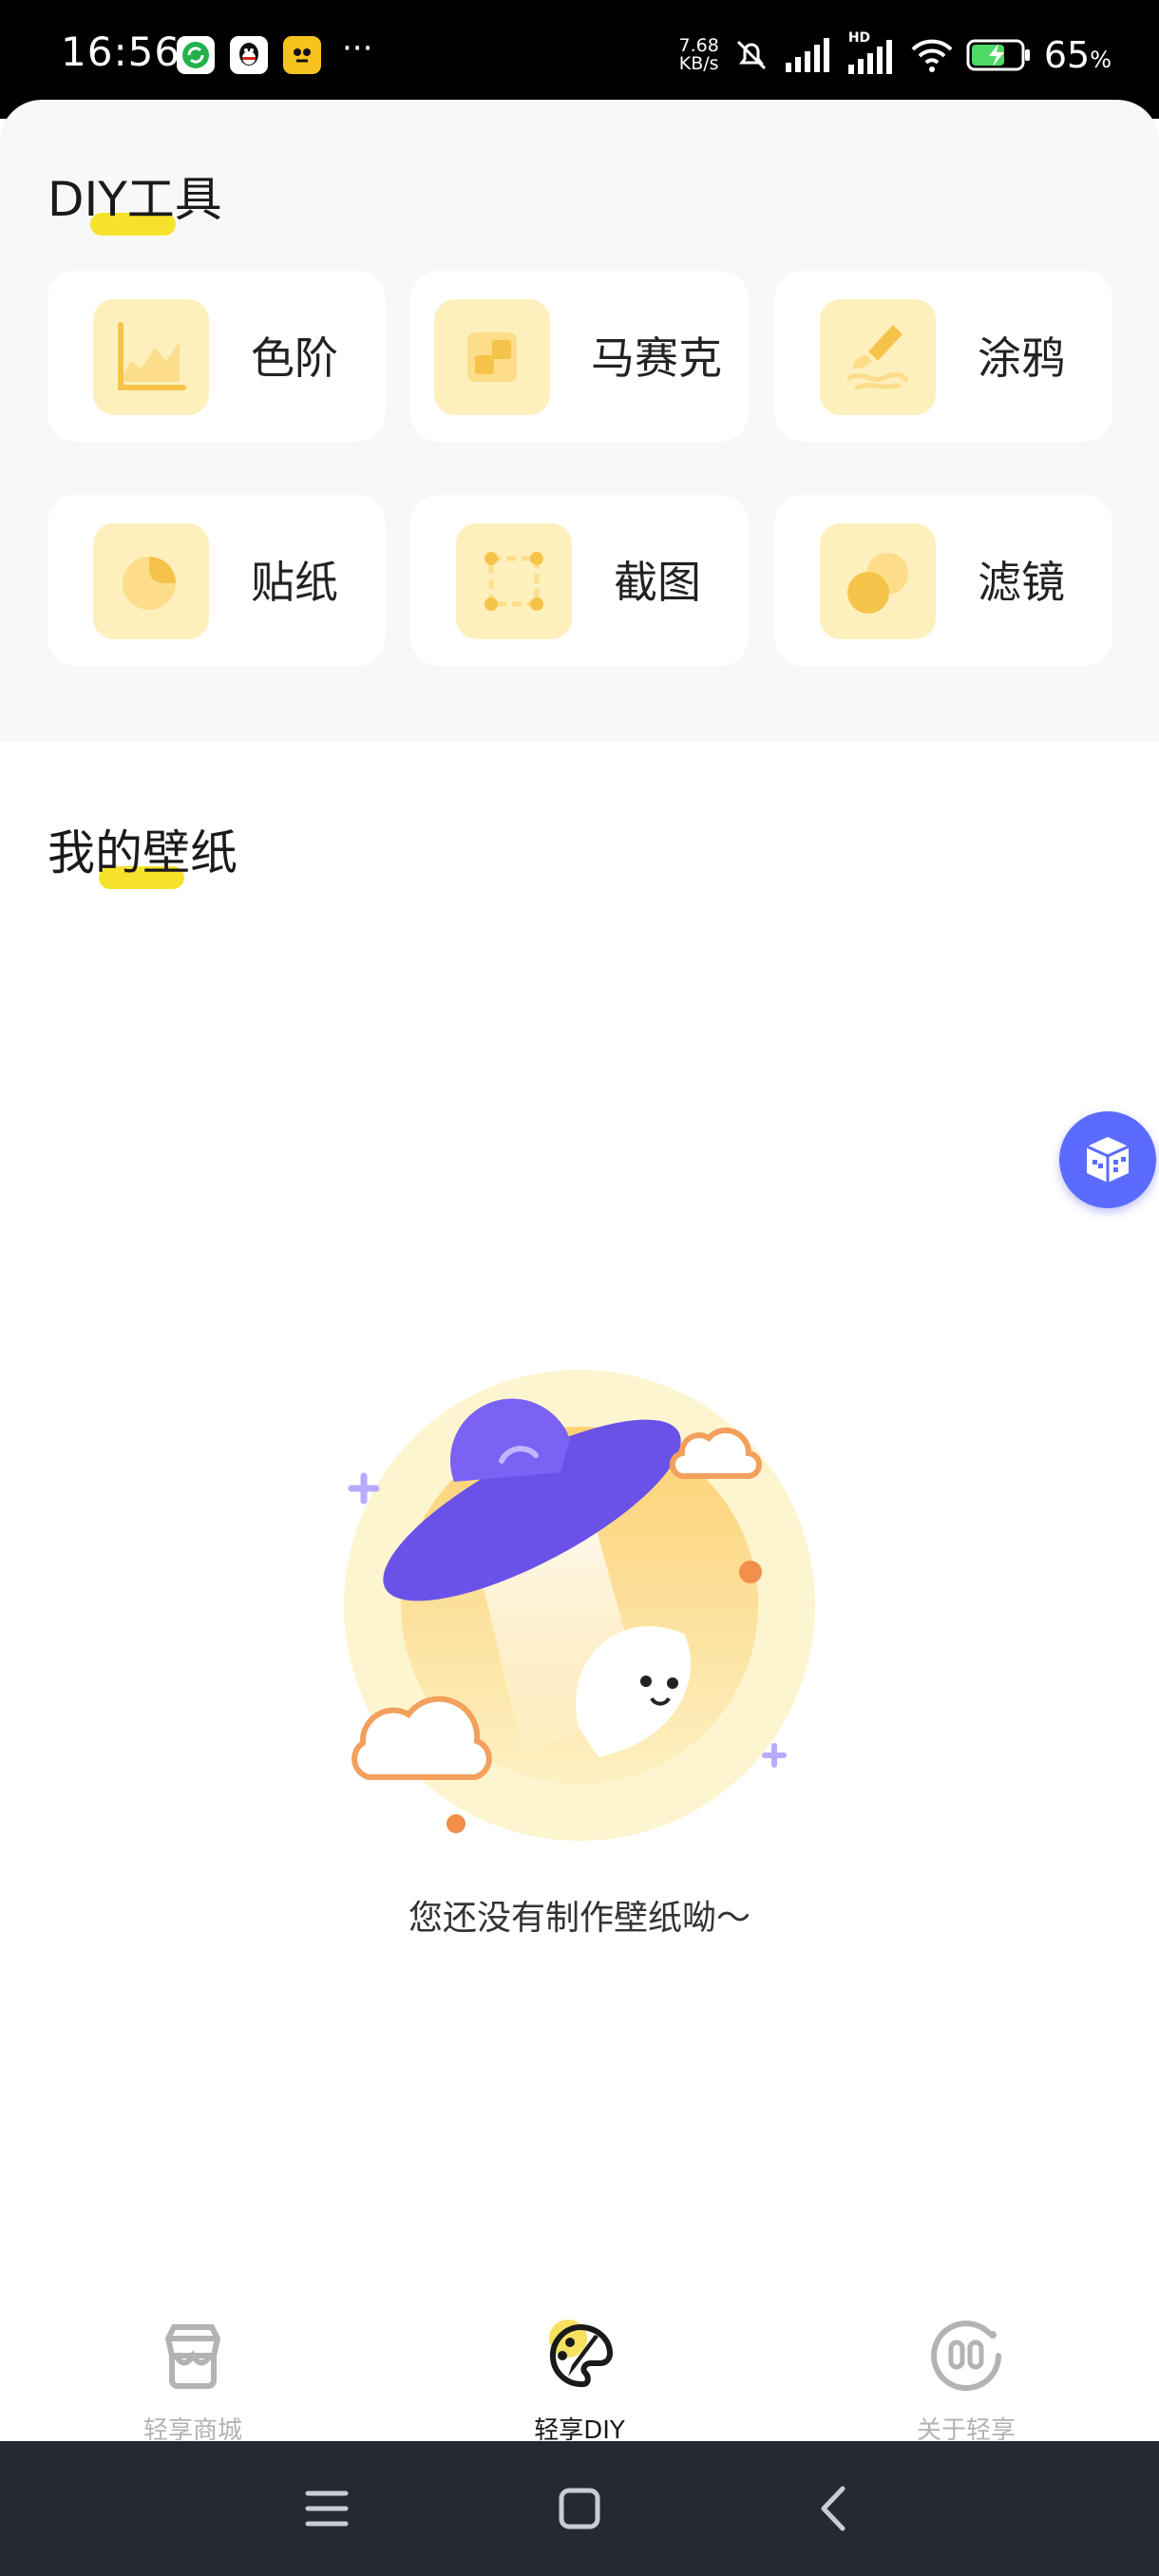 This screenshot has height=2576, width=1159. I want to click on tool-card-sticker: 贴纸, so click(217, 580).